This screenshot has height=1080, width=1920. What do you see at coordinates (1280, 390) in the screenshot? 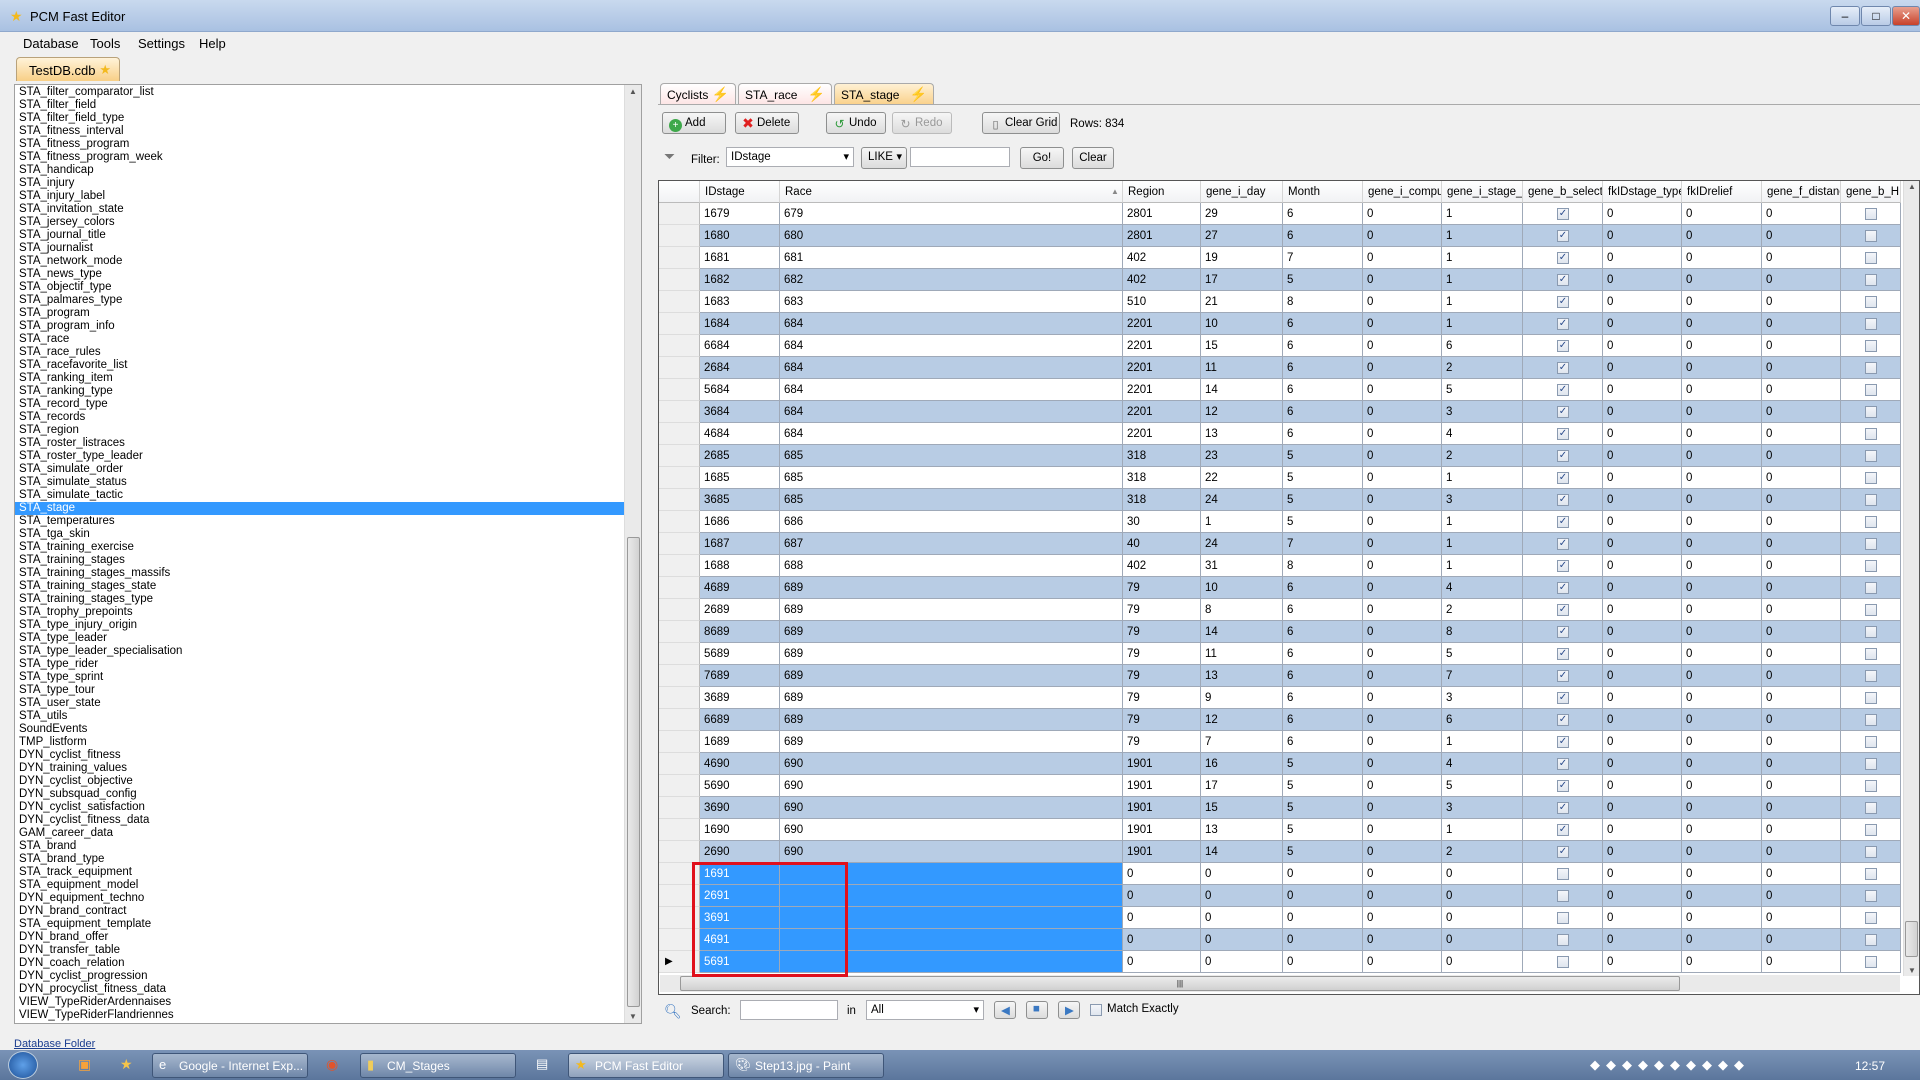
I see `table-row: 5684 684 2201 14 6 0 5 ✓ 0 0 0` at bounding box center [1280, 390].